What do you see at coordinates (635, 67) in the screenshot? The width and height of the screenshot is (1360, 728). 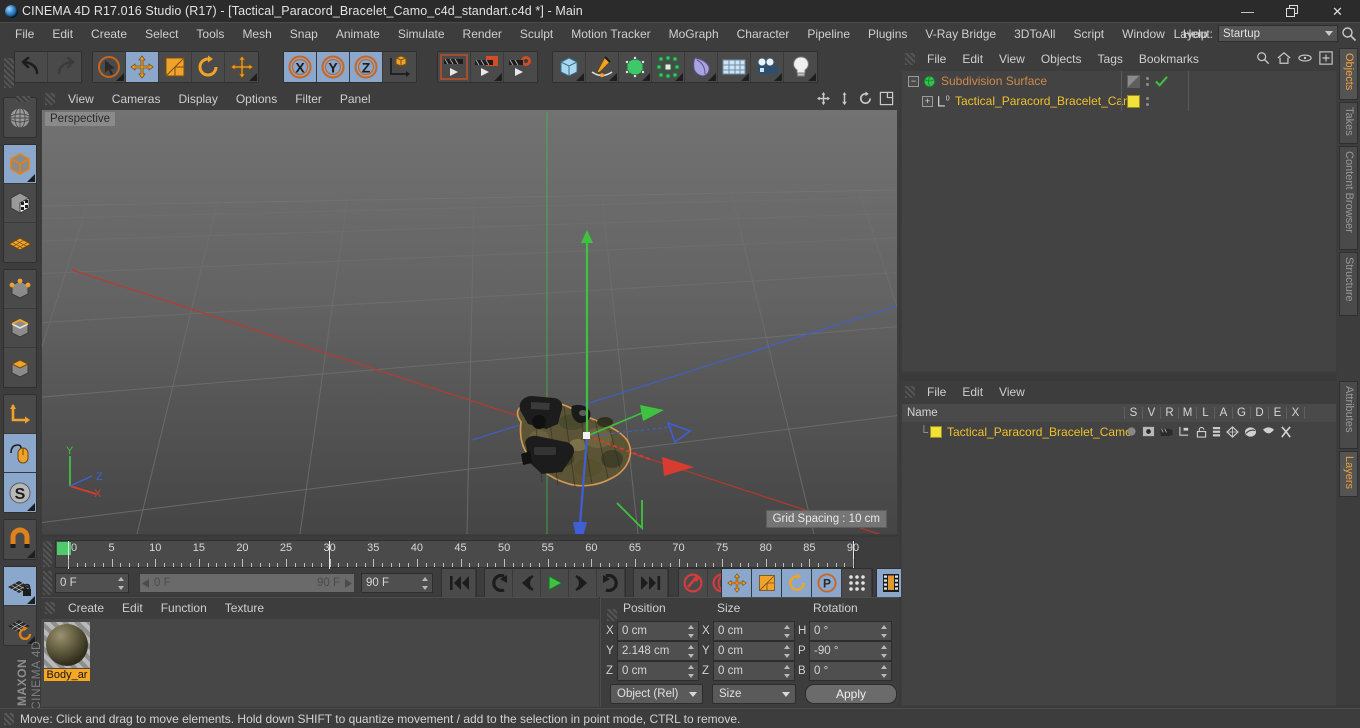 I see `add-generator-button` at bounding box center [635, 67].